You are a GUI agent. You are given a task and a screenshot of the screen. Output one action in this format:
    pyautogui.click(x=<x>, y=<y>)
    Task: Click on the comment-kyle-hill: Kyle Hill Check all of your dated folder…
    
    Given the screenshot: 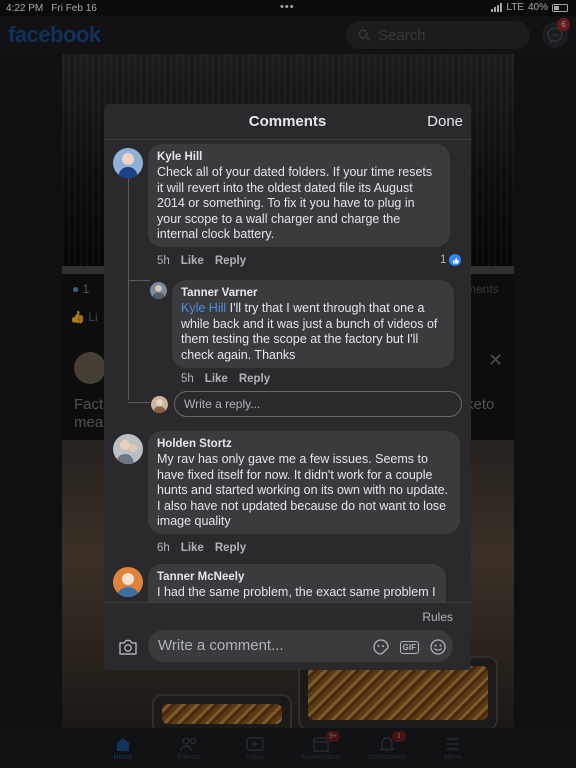 What is the action you would take?
    pyautogui.click(x=299, y=195)
    